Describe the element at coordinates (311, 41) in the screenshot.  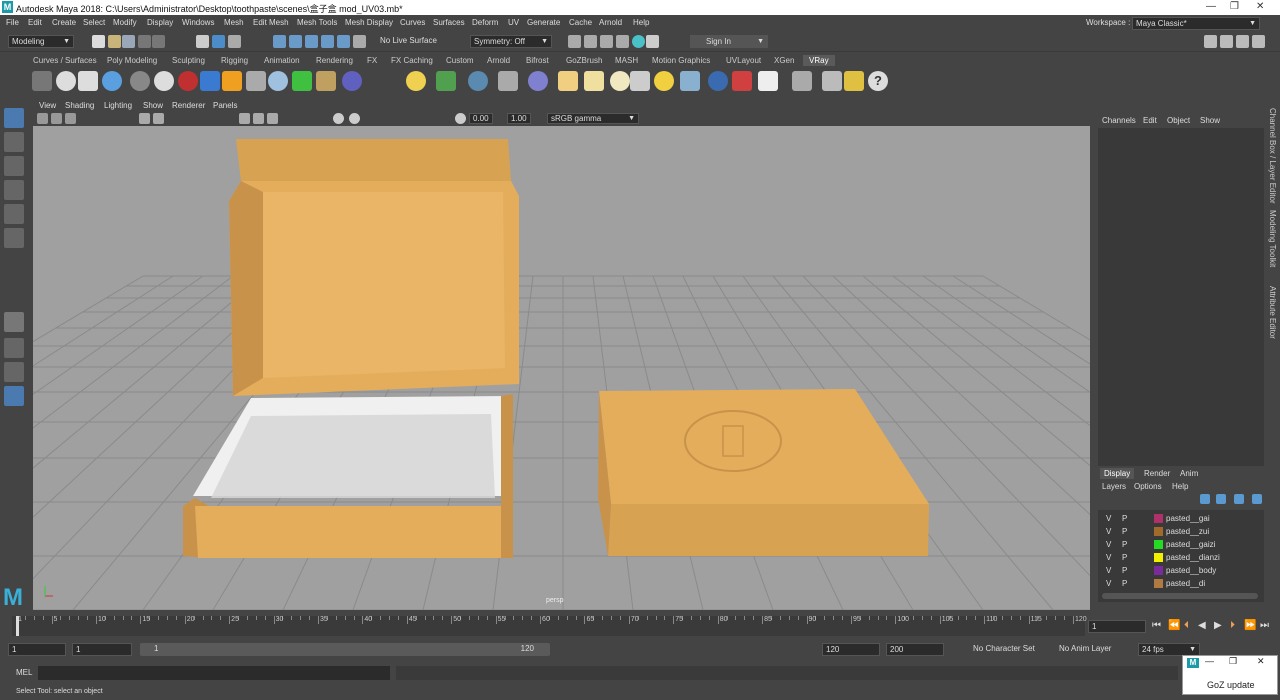
I see `snap-point-icon` at that location.